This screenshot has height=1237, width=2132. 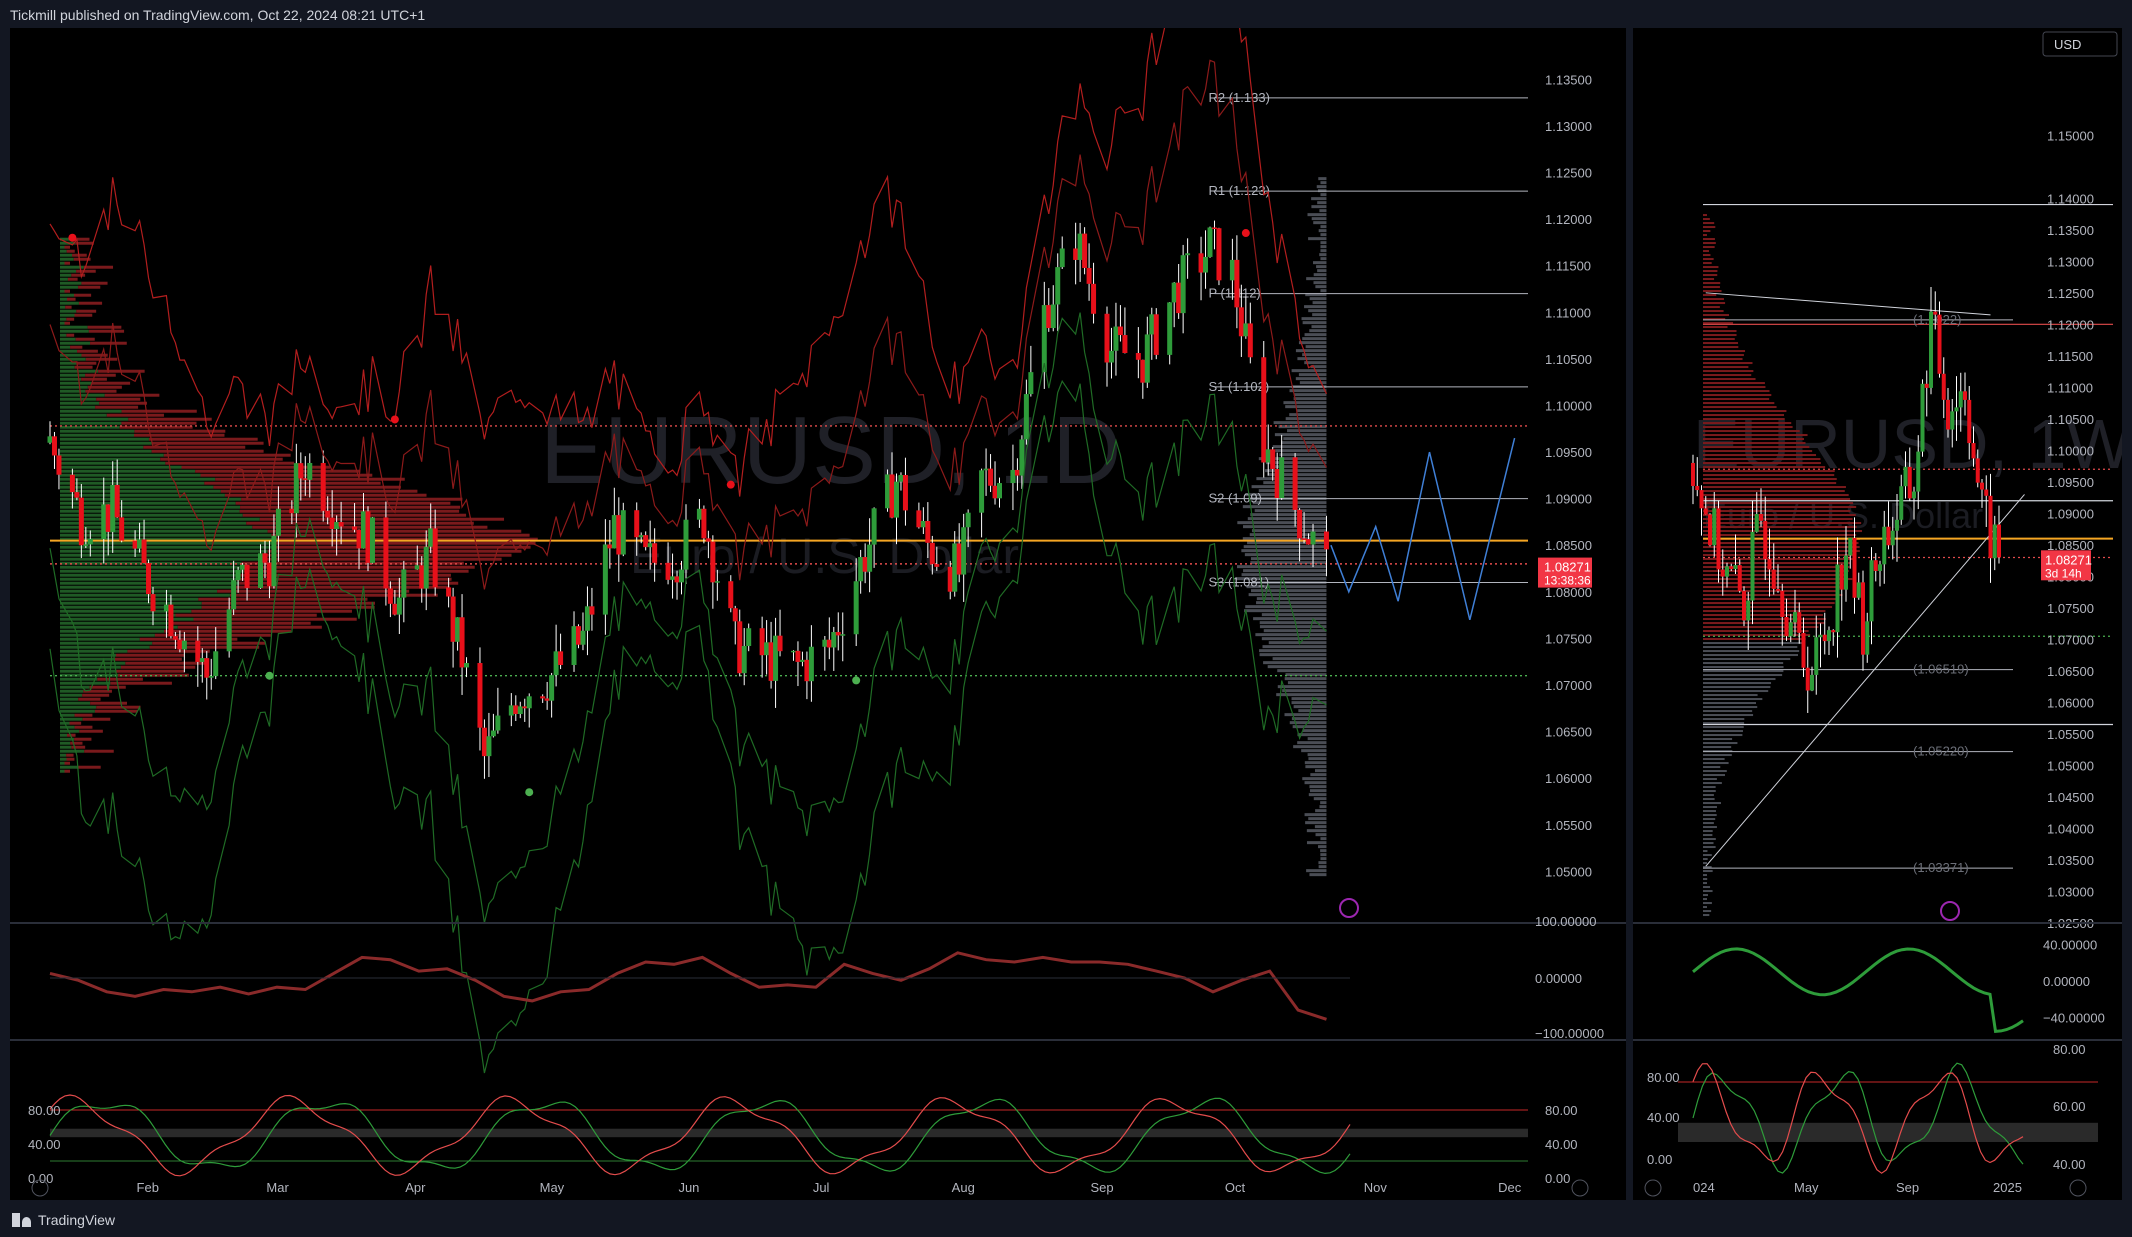 What do you see at coordinates (1102, 1187) in the screenshot?
I see `time-axis-label: Sep` at bounding box center [1102, 1187].